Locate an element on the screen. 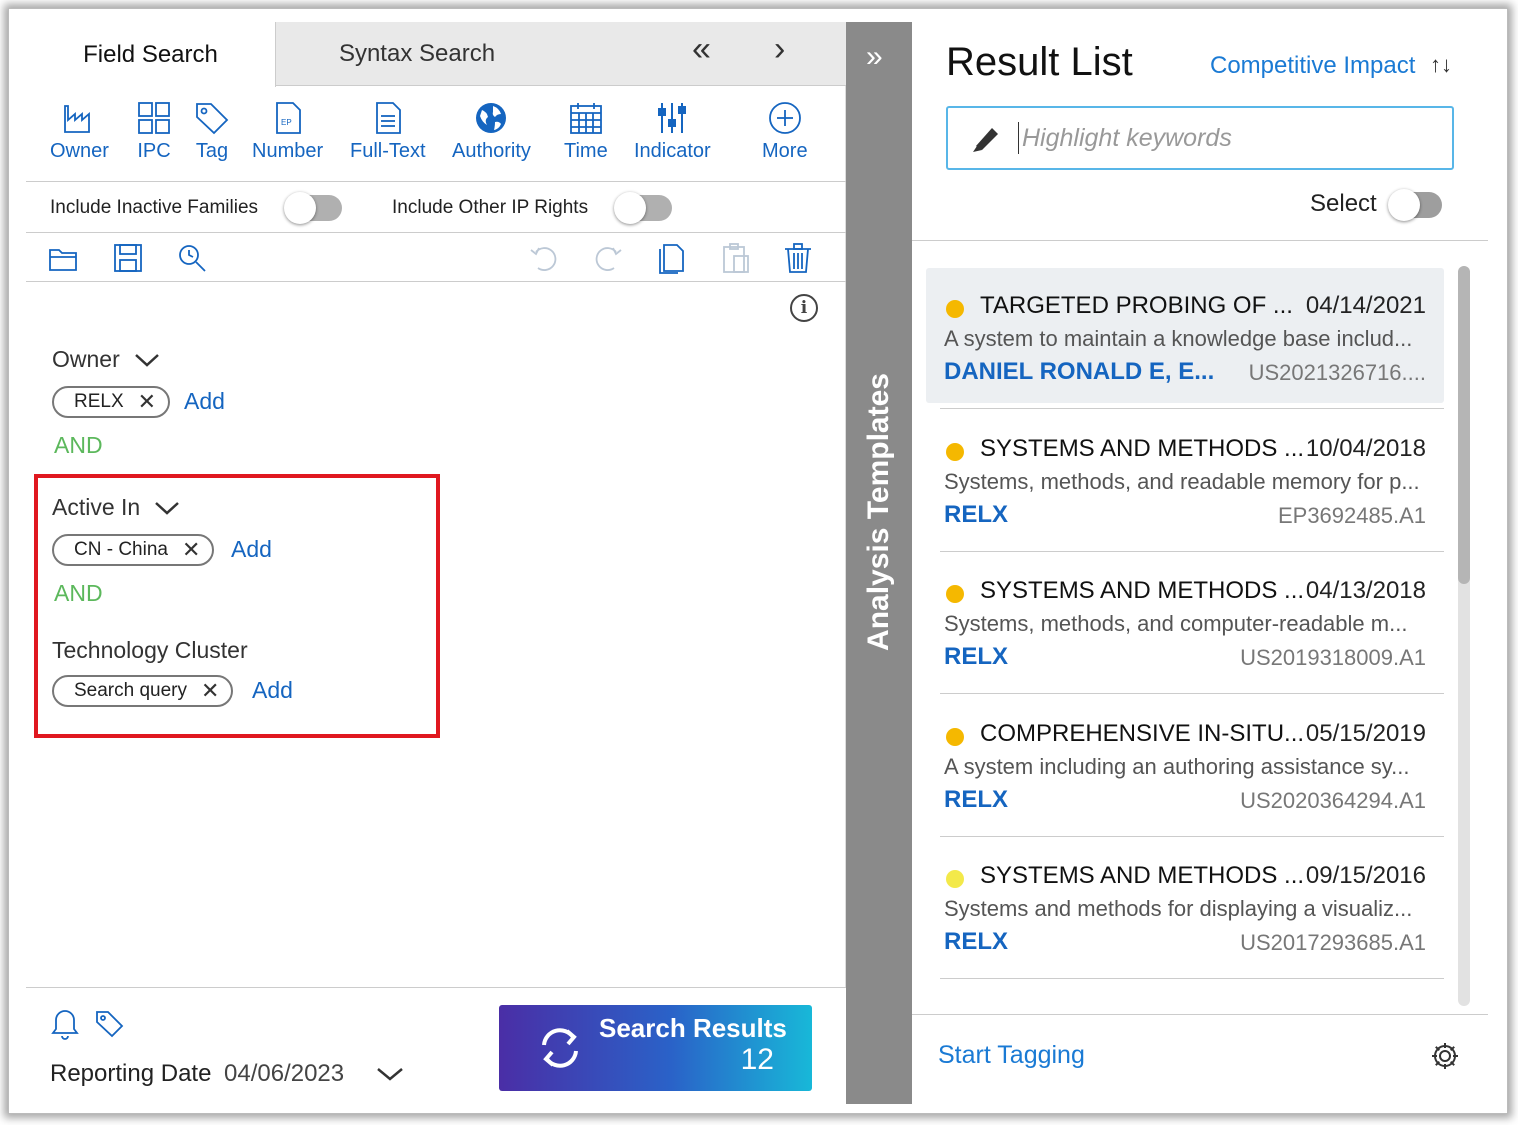 This screenshot has height=1125, width=1518. search-history-icon is located at coordinates (192, 258).